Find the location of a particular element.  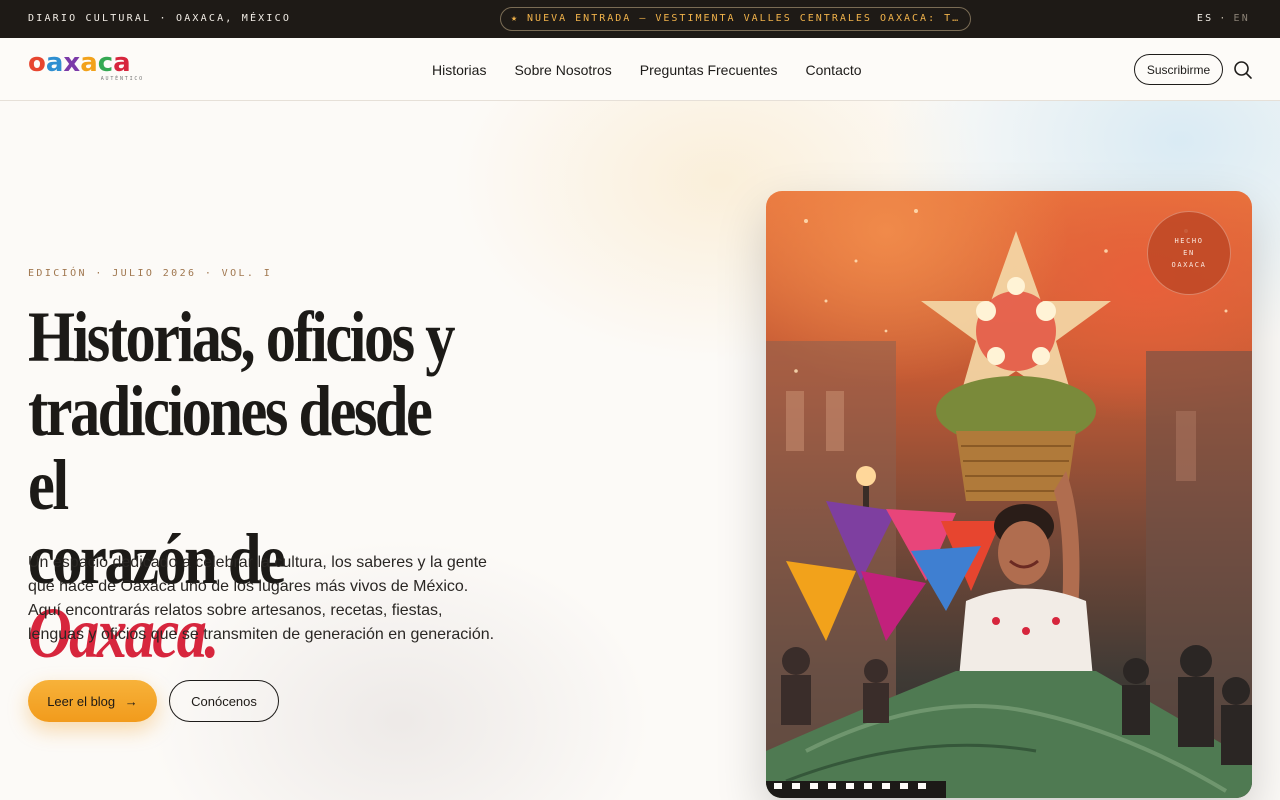

read-blog-button: Leer el blog → is located at coordinates (92, 701).